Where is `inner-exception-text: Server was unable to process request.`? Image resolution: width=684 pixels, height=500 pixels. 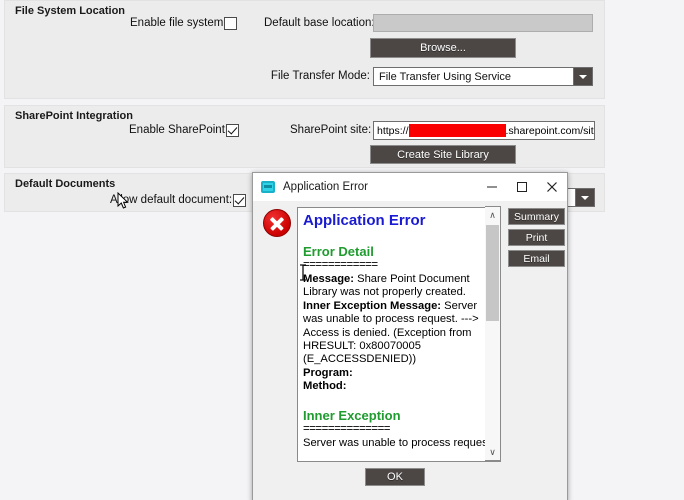 inner-exception-text: Server was unable to process request. is located at coordinates (398, 442).